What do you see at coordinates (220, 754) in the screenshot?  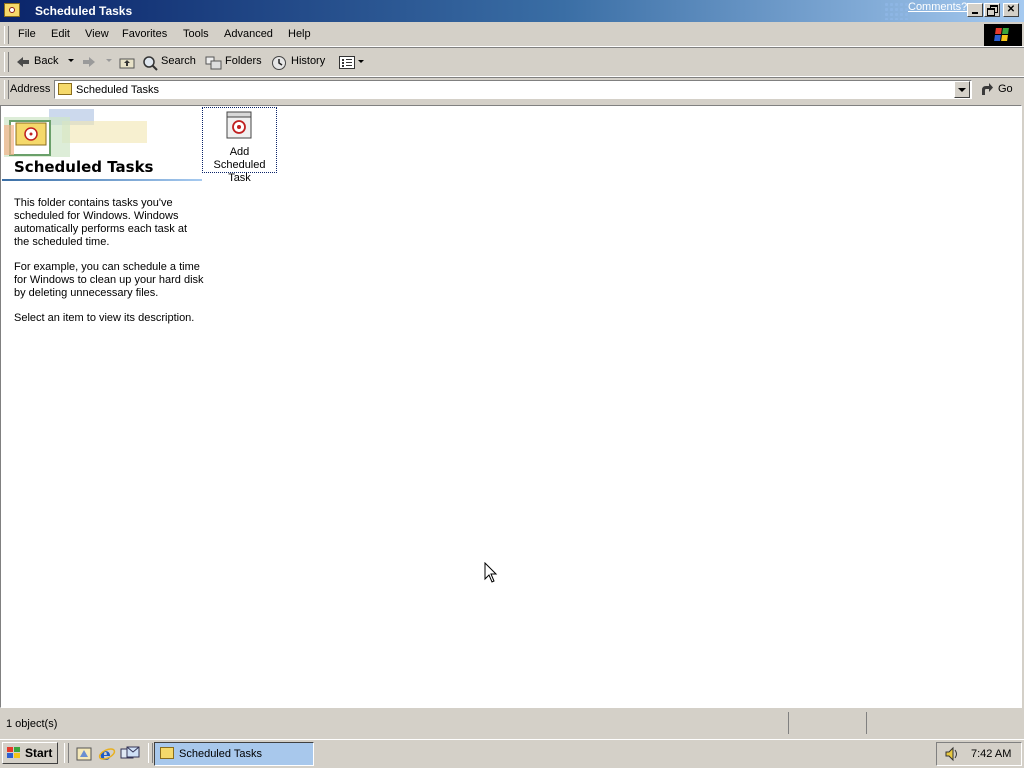 I see `taskbar-window-label: Scheduled Tasks` at bounding box center [220, 754].